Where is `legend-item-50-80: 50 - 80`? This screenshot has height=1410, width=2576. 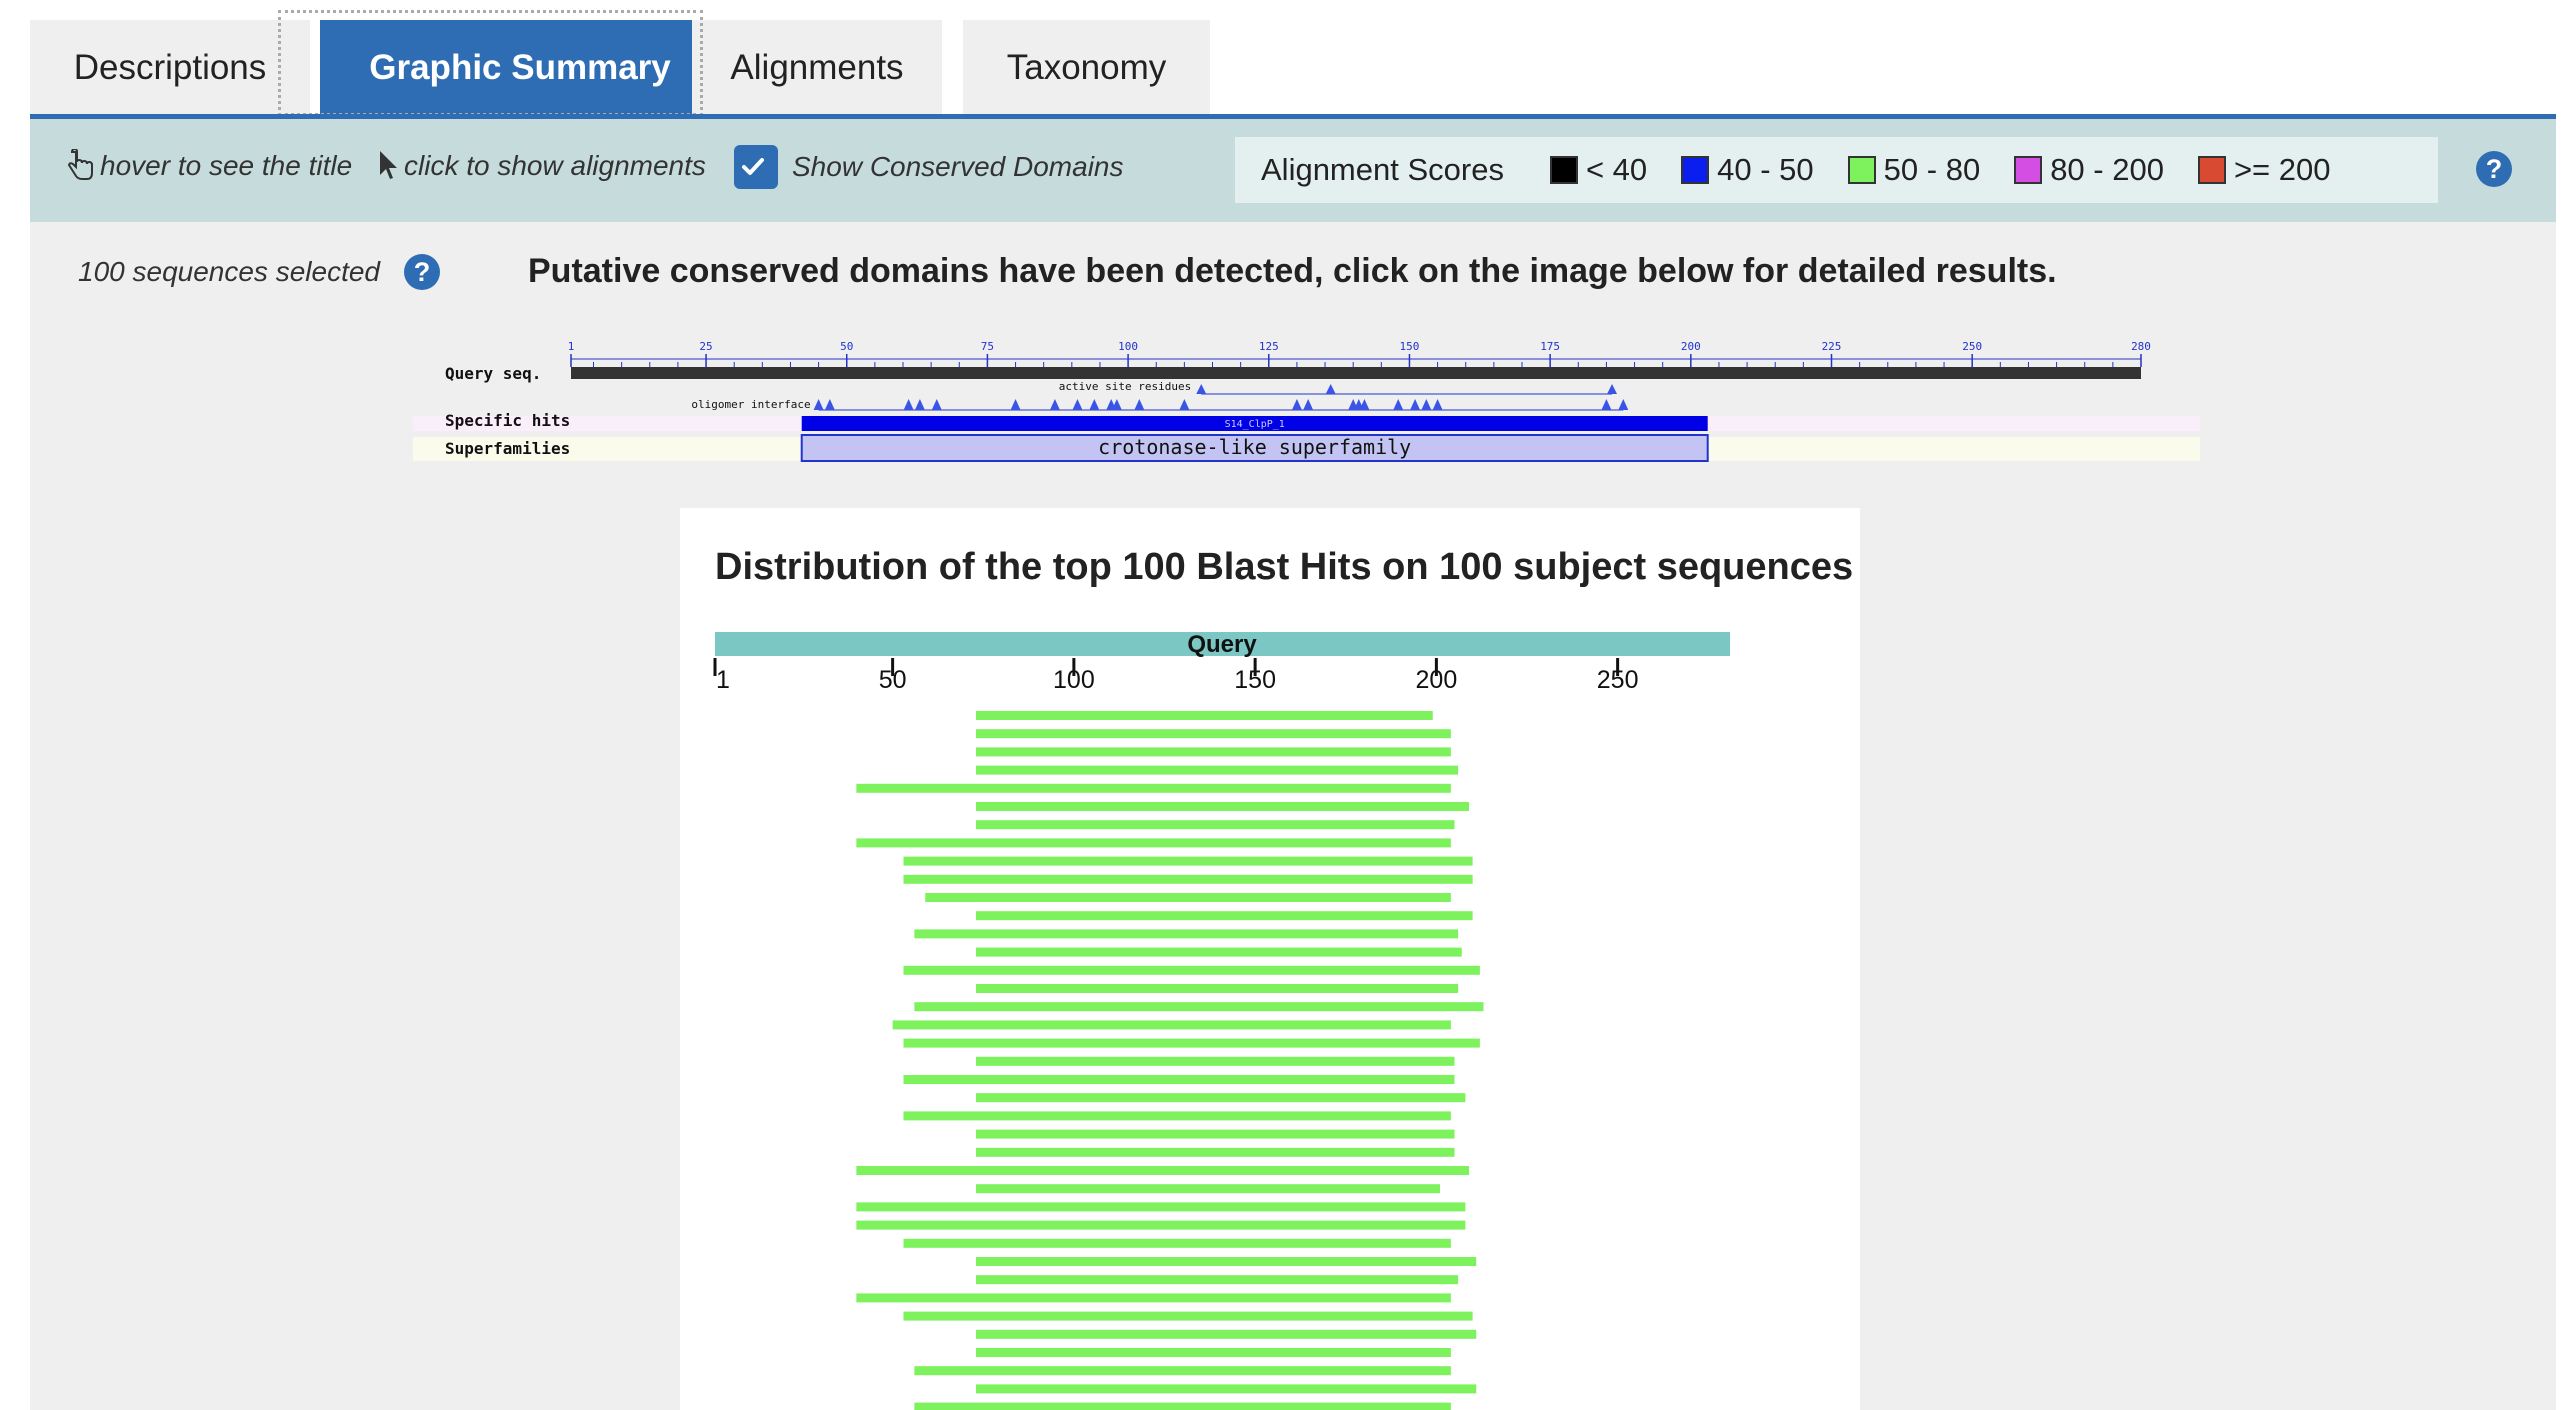
legend-item-50-80: 50 - 80 is located at coordinates (1914, 170).